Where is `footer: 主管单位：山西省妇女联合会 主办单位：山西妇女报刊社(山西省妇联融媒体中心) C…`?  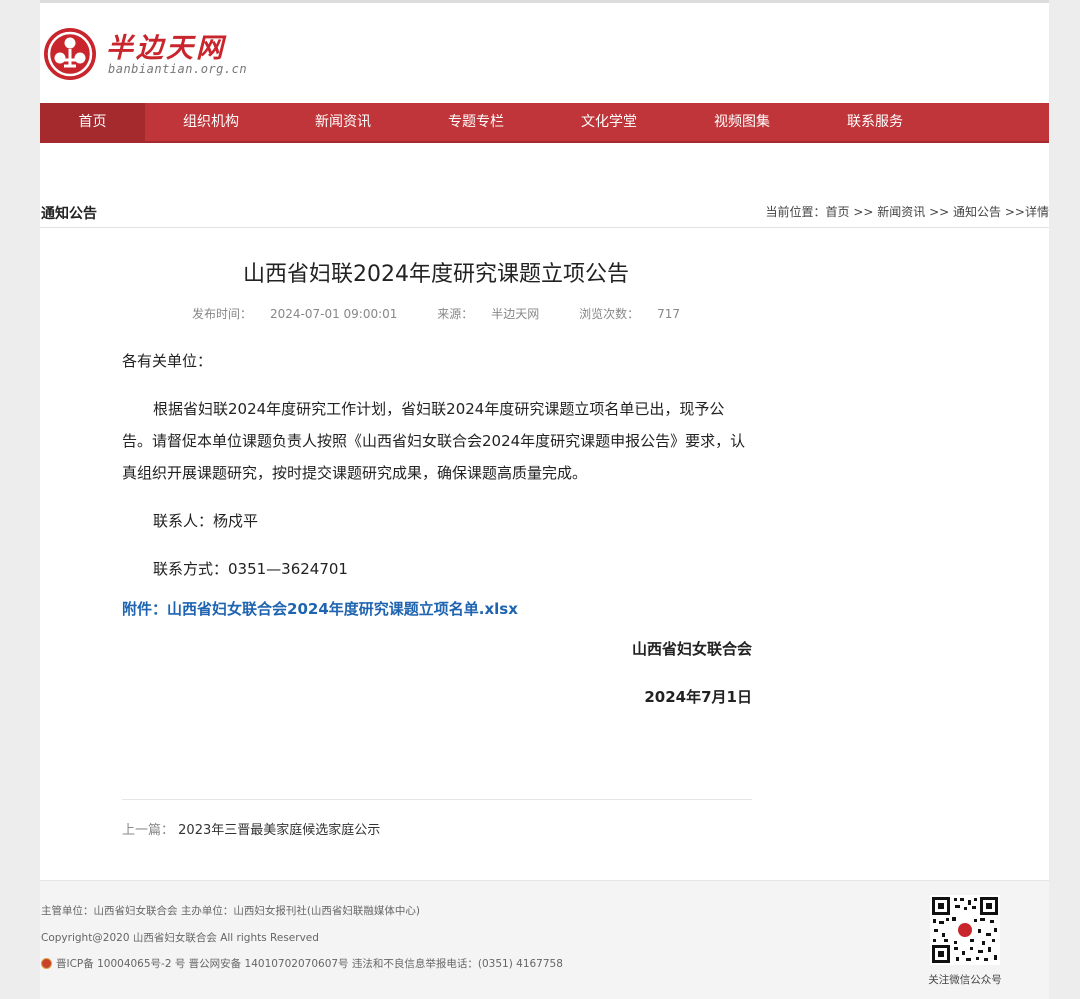 footer: 主管单位：山西省妇女联合会 主办单位：山西妇女报刊社(山西省妇联融媒体中心) C… is located at coordinates (544, 939).